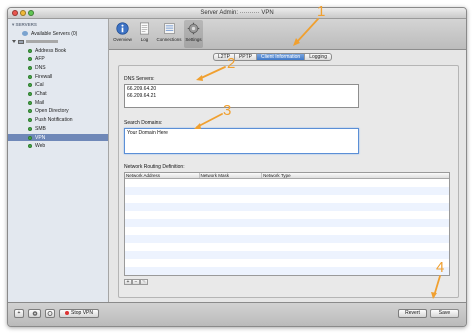 The height and width of the screenshot is (334, 474). Describe the element at coordinates (355, 175) in the screenshot. I see `column-header-network-type: Network Type` at that location.